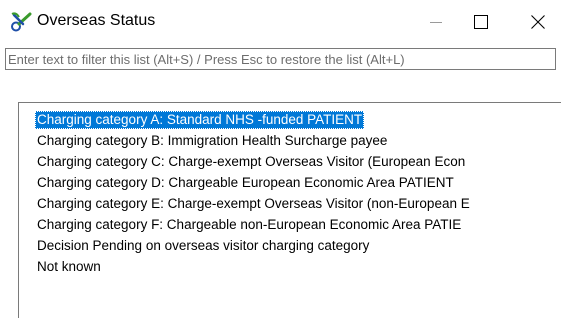 Image resolution: width=561 pixels, height=318 pixels. What do you see at coordinates (96, 20) in the screenshot?
I see `window-title: Overseas Status` at bounding box center [96, 20].